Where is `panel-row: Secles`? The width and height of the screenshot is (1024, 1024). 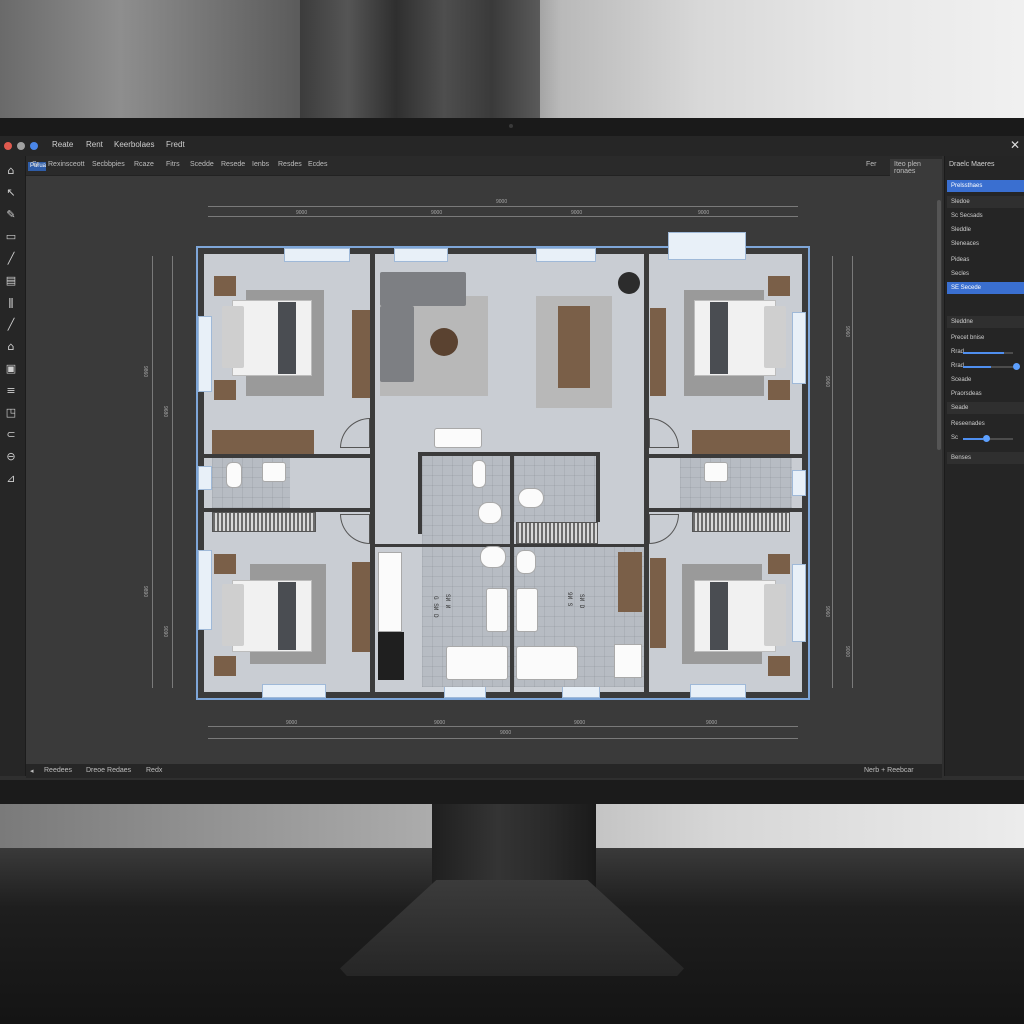
panel-row: Secles is located at coordinates (985, 274).